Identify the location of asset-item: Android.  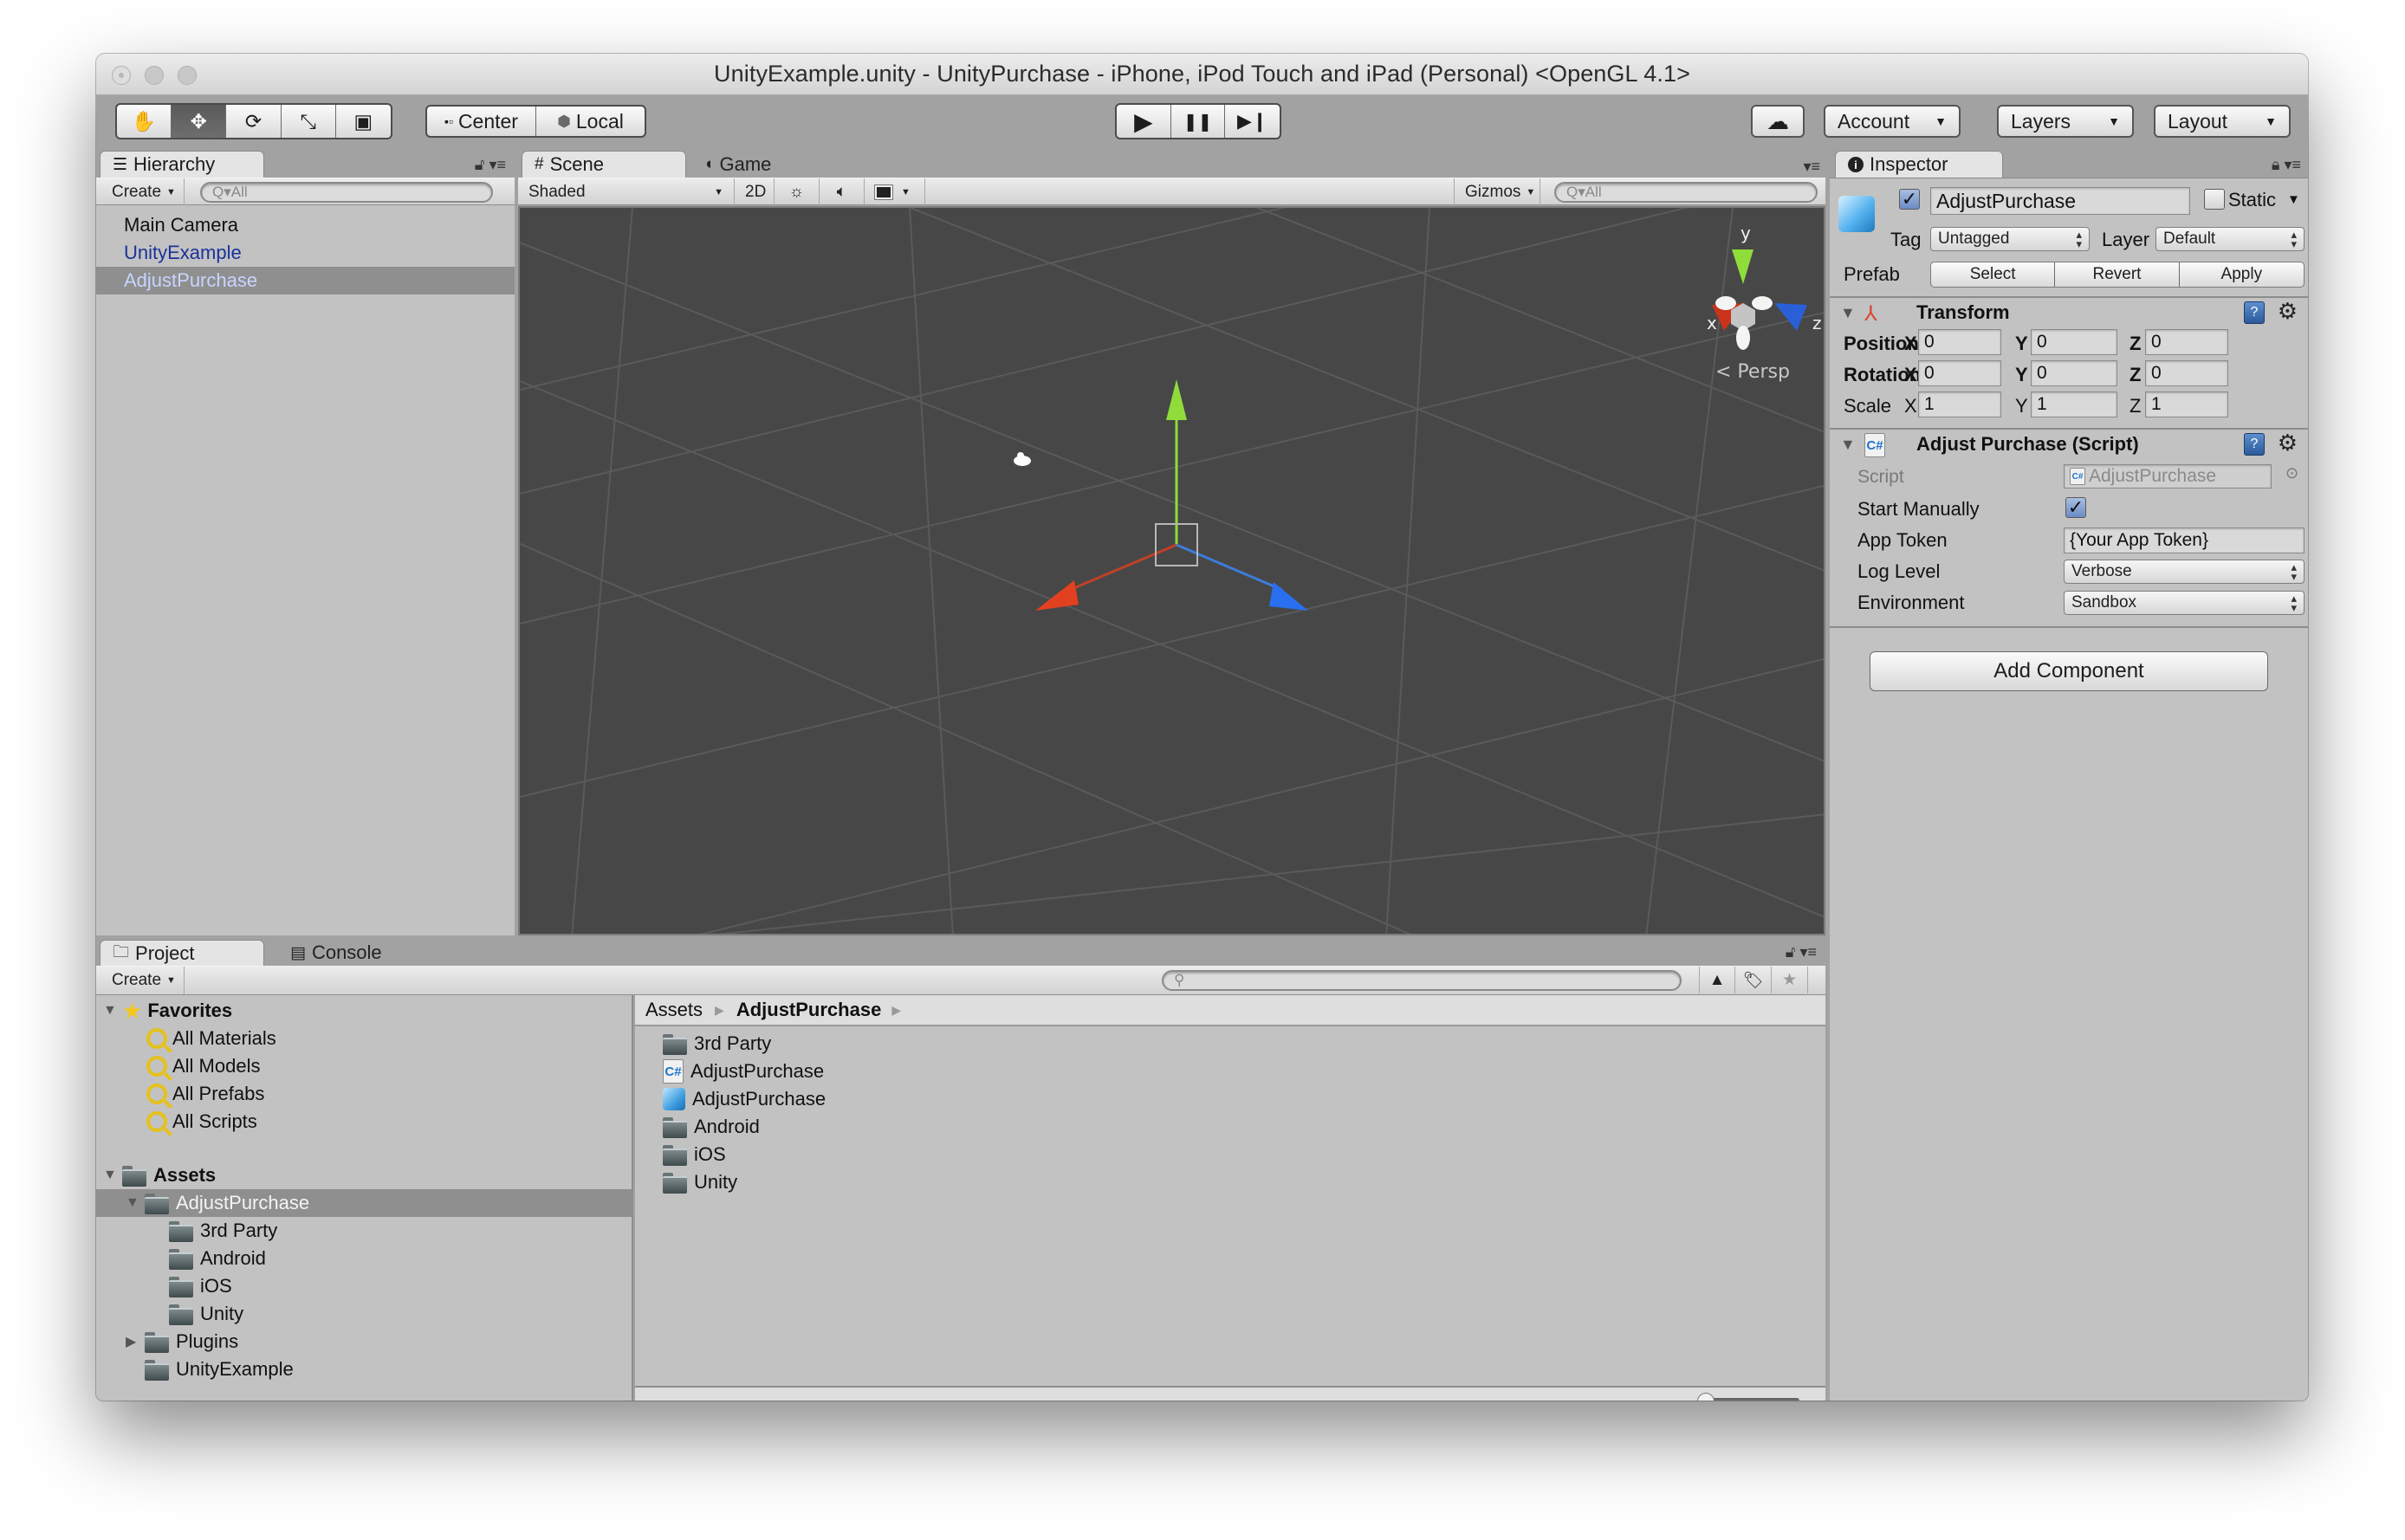
(1230, 1127).